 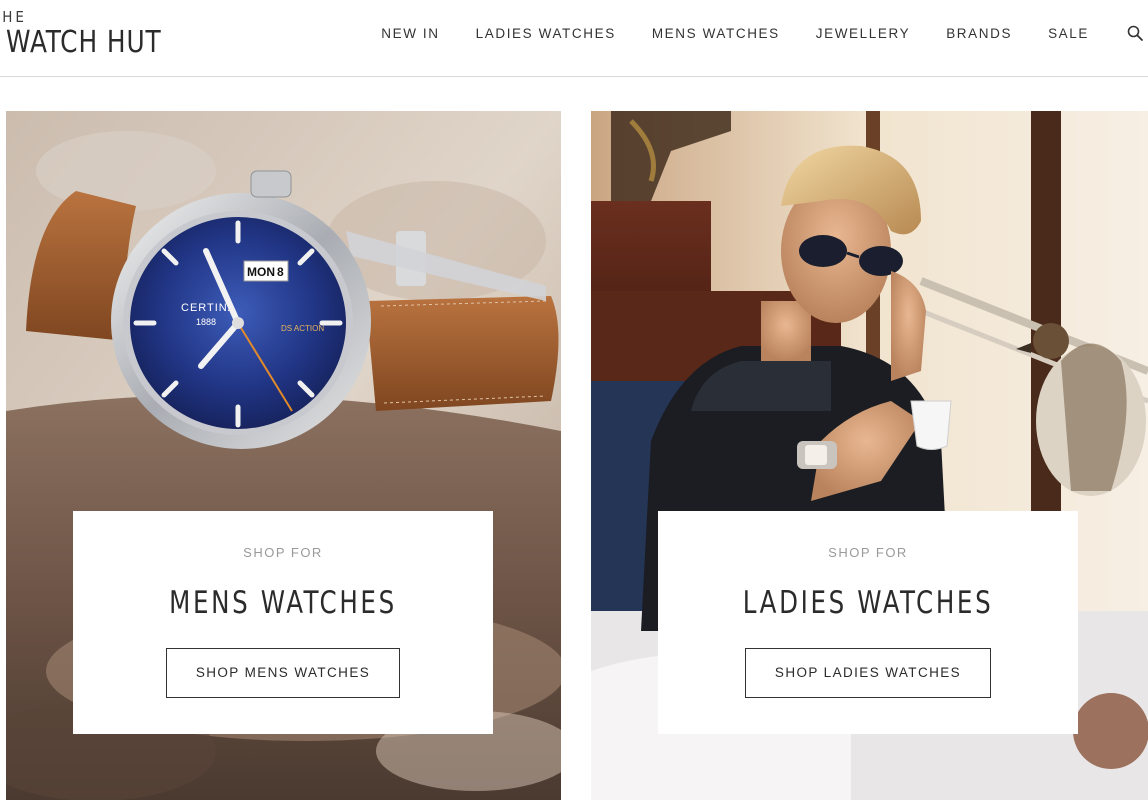 What do you see at coordinates (206, 322) in the screenshot?
I see `dial-year-text: 1888` at bounding box center [206, 322].